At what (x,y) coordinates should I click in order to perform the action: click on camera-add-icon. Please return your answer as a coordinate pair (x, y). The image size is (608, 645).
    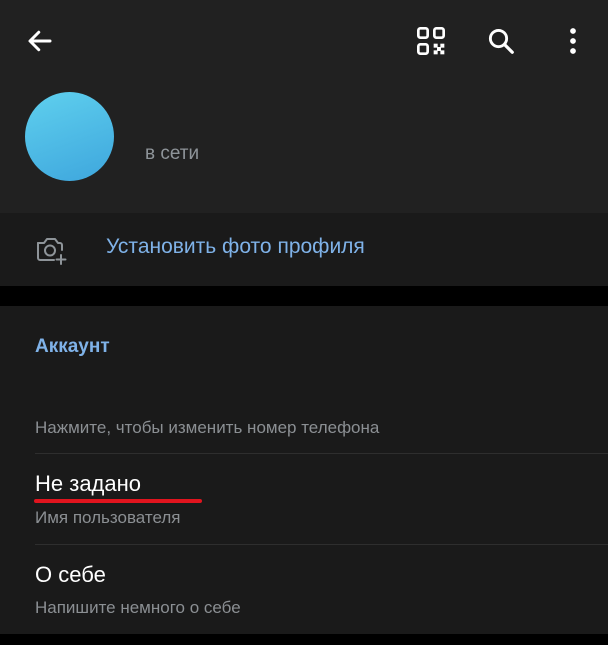
    Looking at the image, I should click on (52, 251).